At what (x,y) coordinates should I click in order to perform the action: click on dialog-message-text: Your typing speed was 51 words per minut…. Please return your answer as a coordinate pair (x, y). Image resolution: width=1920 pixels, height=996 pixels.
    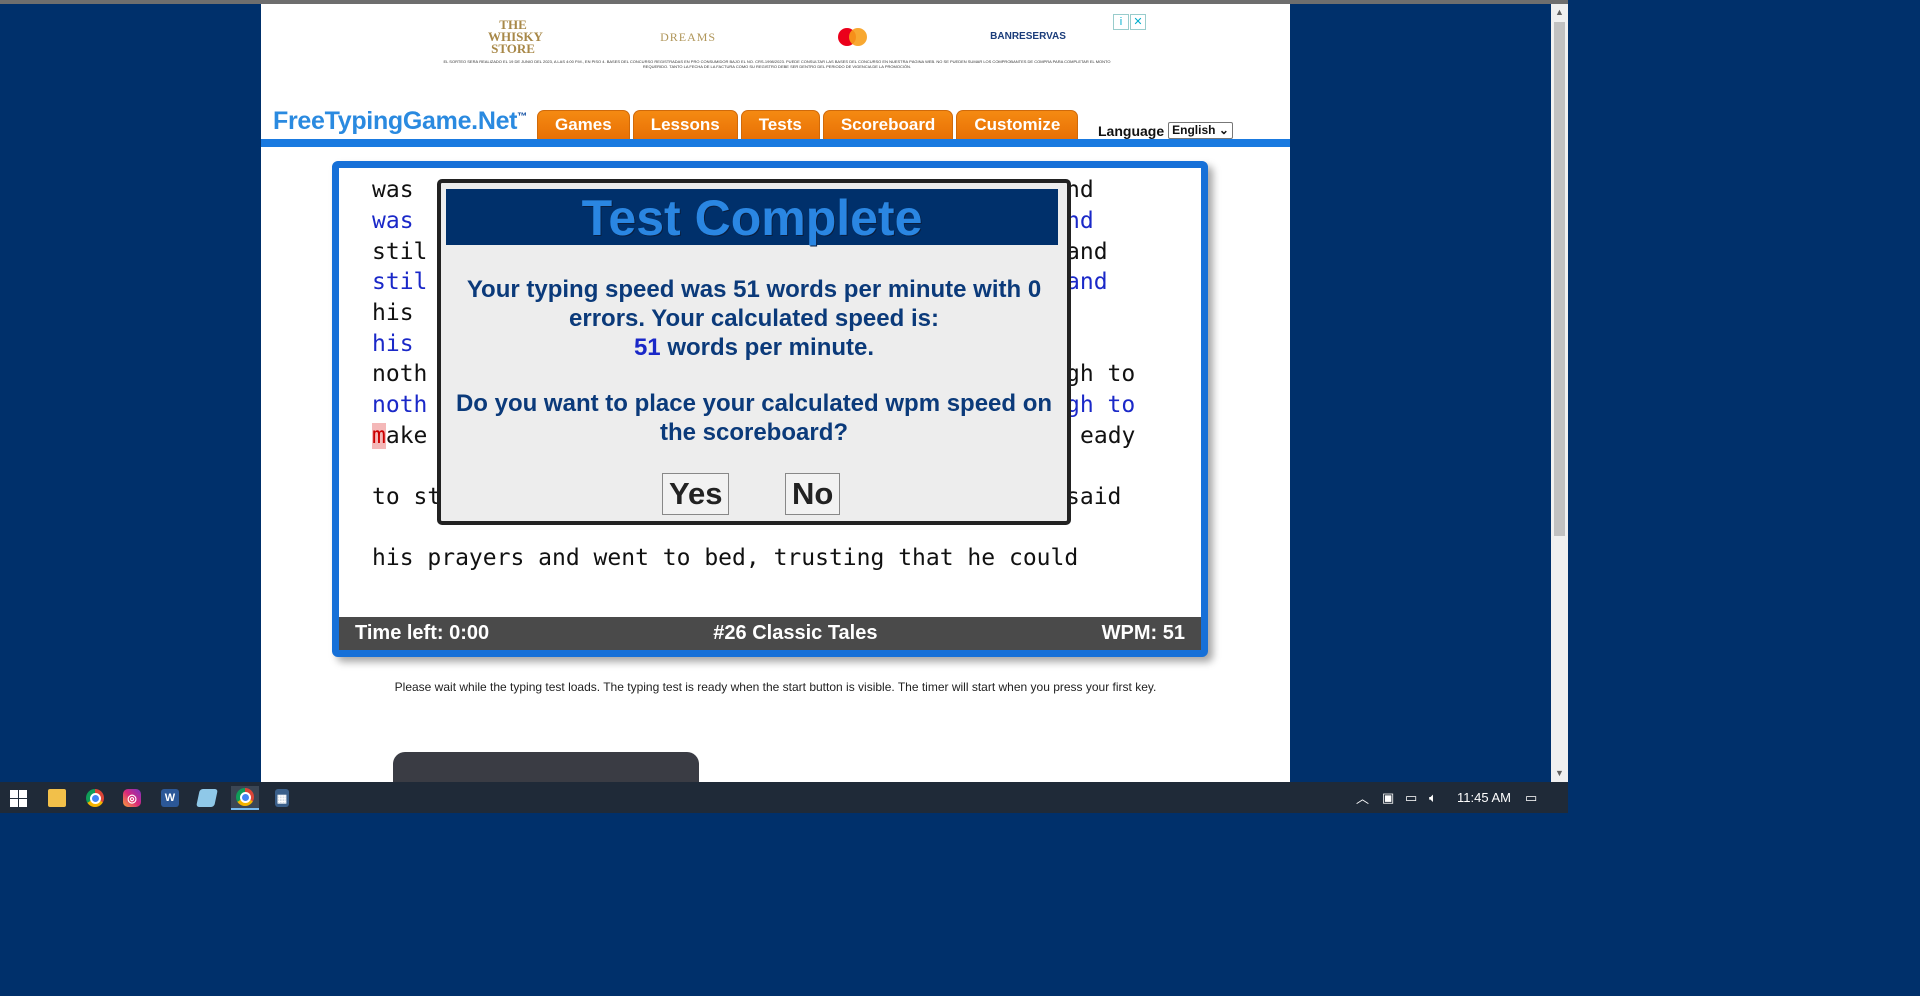
    Looking at the image, I should click on (754, 304).